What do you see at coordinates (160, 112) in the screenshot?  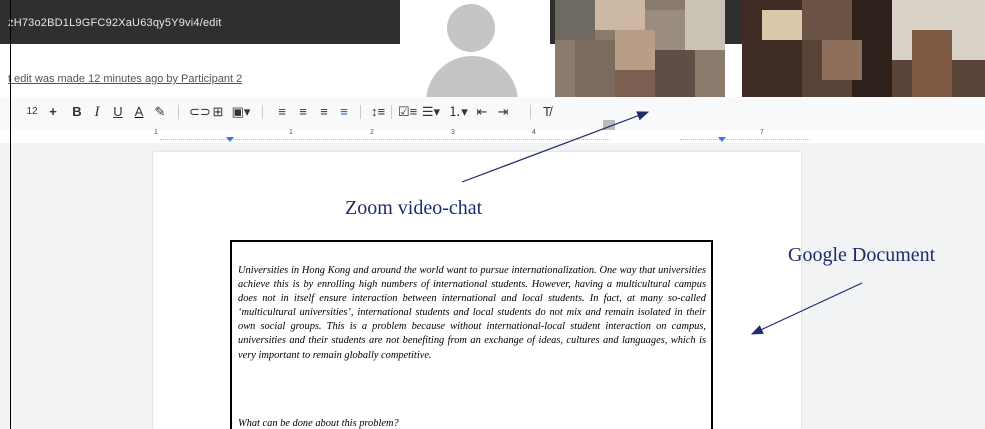 I see `highlight-icon: ✎` at bounding box center [160, 112].